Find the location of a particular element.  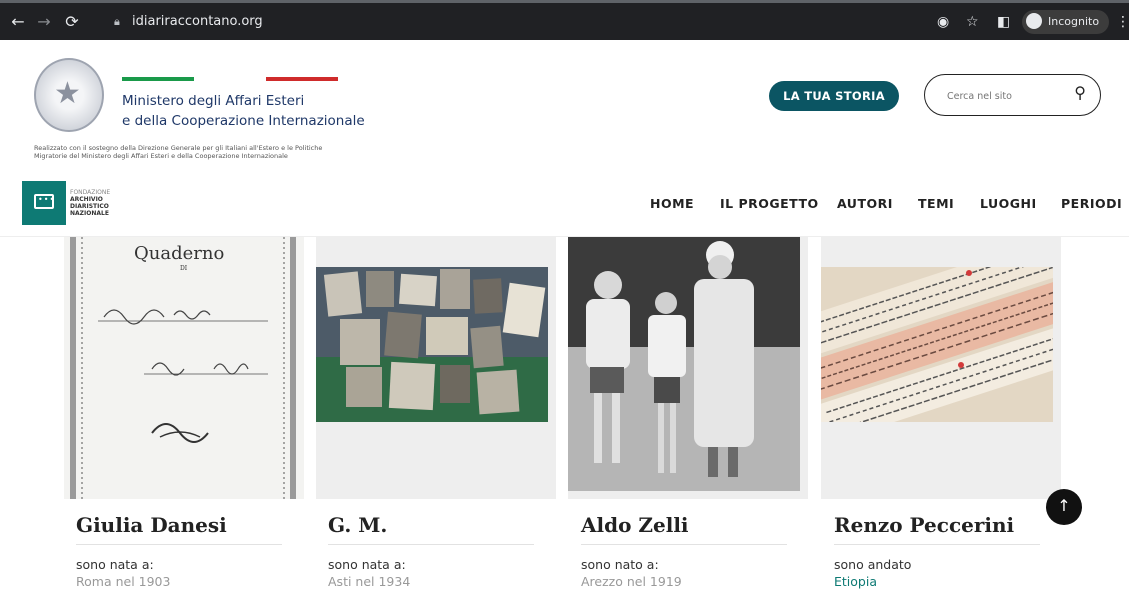

arrow-up-icon: ↑ is located at coordinates (1064, 505).